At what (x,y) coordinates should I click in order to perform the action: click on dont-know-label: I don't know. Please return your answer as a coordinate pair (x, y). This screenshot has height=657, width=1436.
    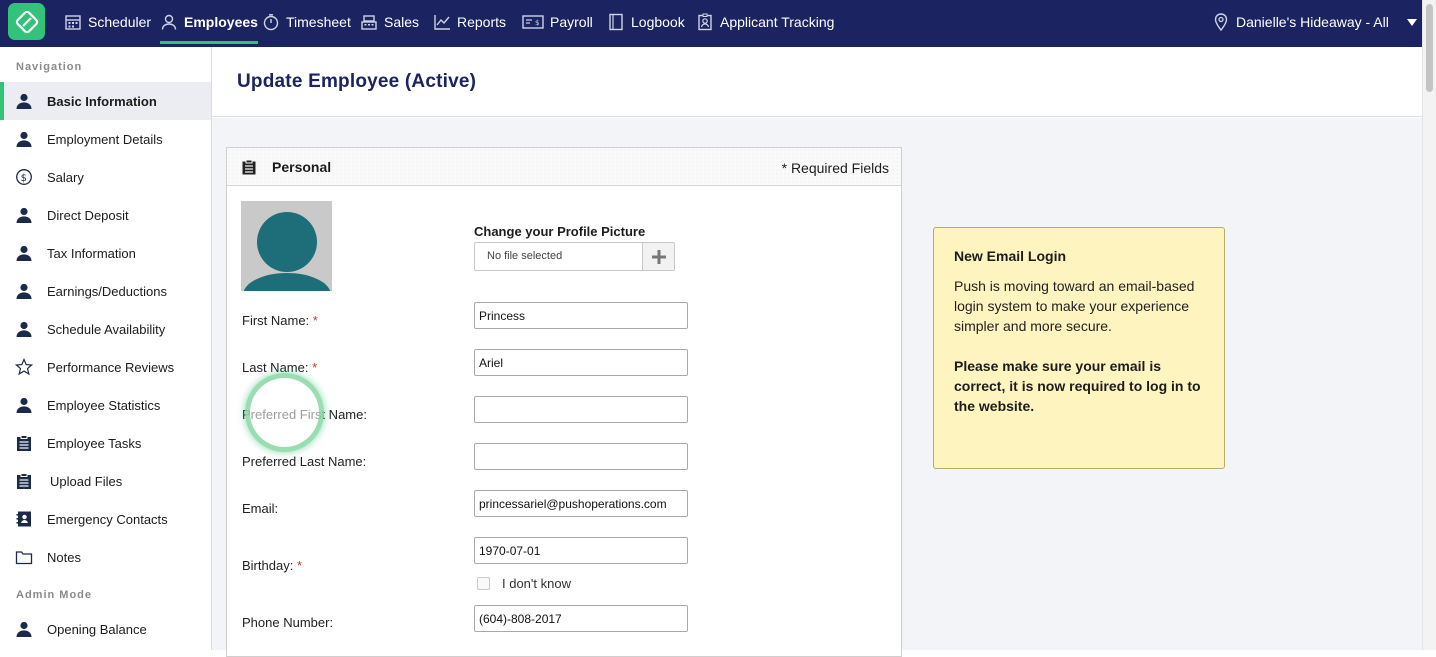
    Looking at the image, I should click on (536, 583).